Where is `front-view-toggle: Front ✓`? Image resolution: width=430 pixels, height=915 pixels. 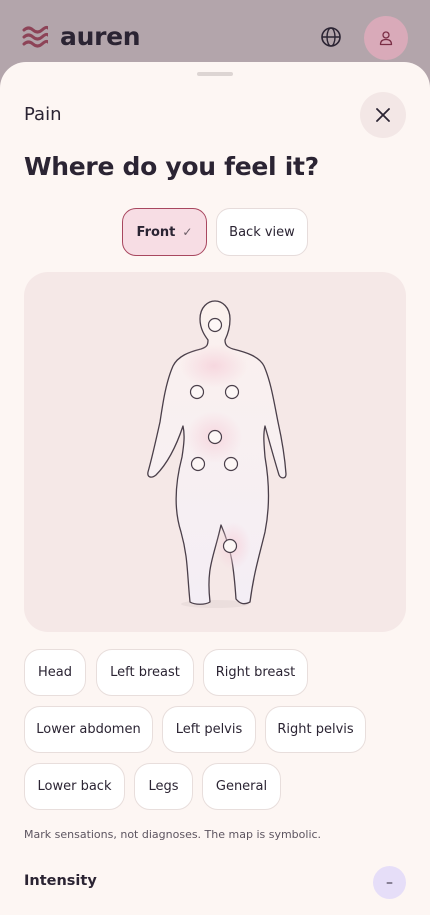
front-view-toggle: Front ✓ is located at coordinates (164, 232).